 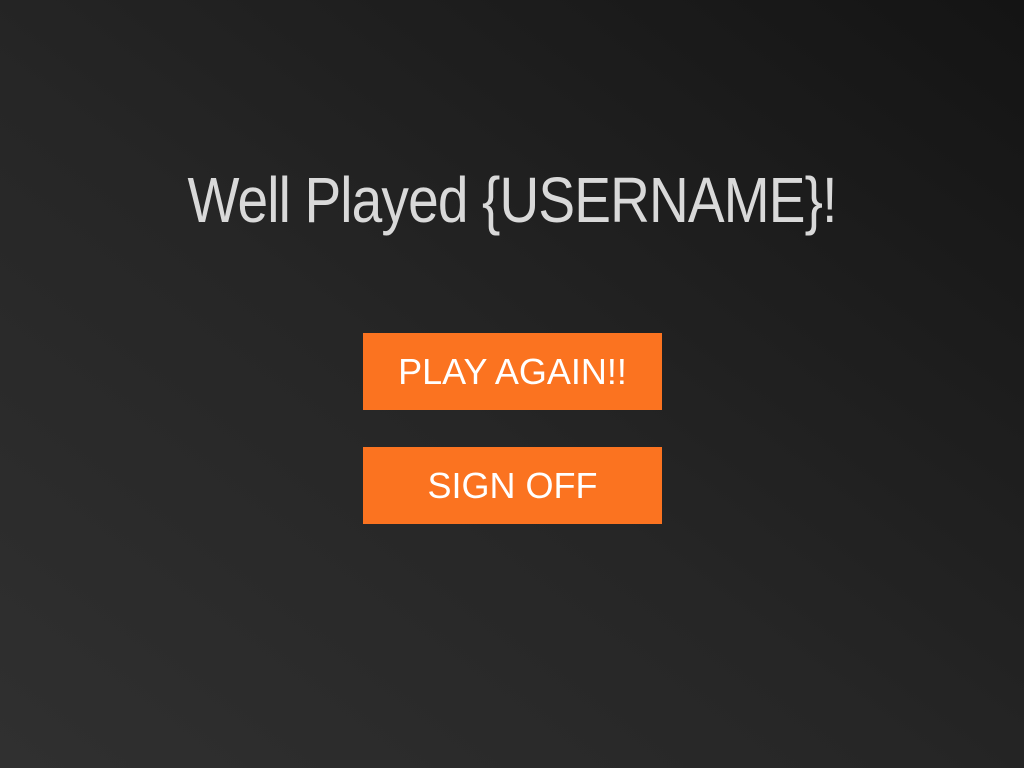 I want to click on play-again-button: PLAY AGAIN!!, so click(x=512, y=371).